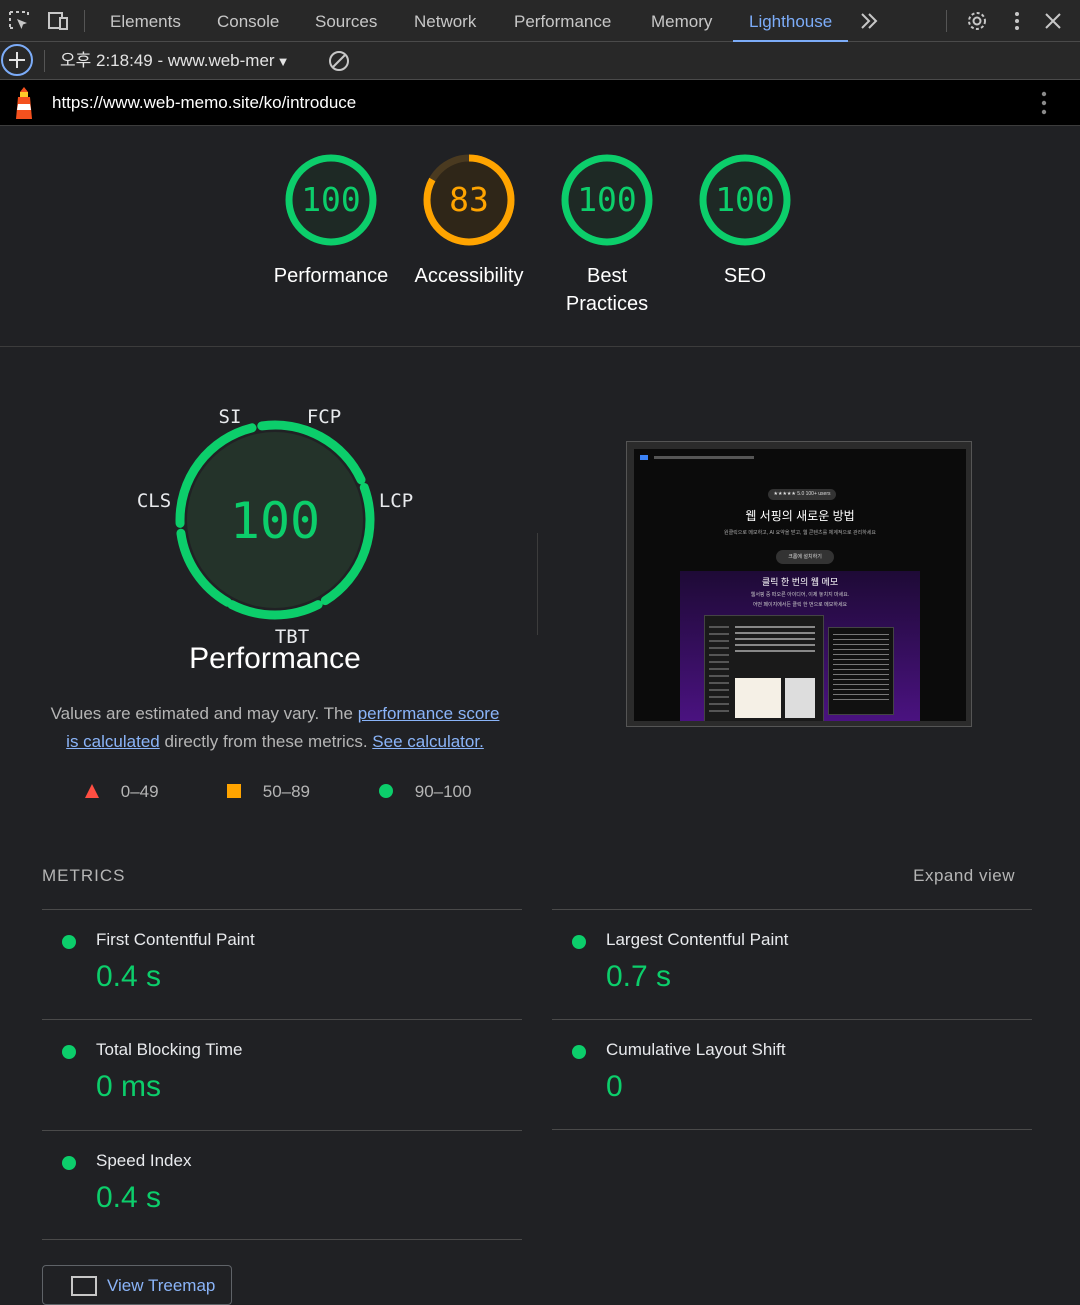 Image resolution: width=1080 pixels, height=1305 pixels. Describe the element at coordinates (745, 276) in the screenshot. I see `score-label: SEO` at that location.